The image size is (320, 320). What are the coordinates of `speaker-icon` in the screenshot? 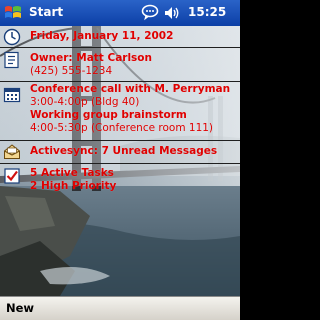 It's located at (172, 13).